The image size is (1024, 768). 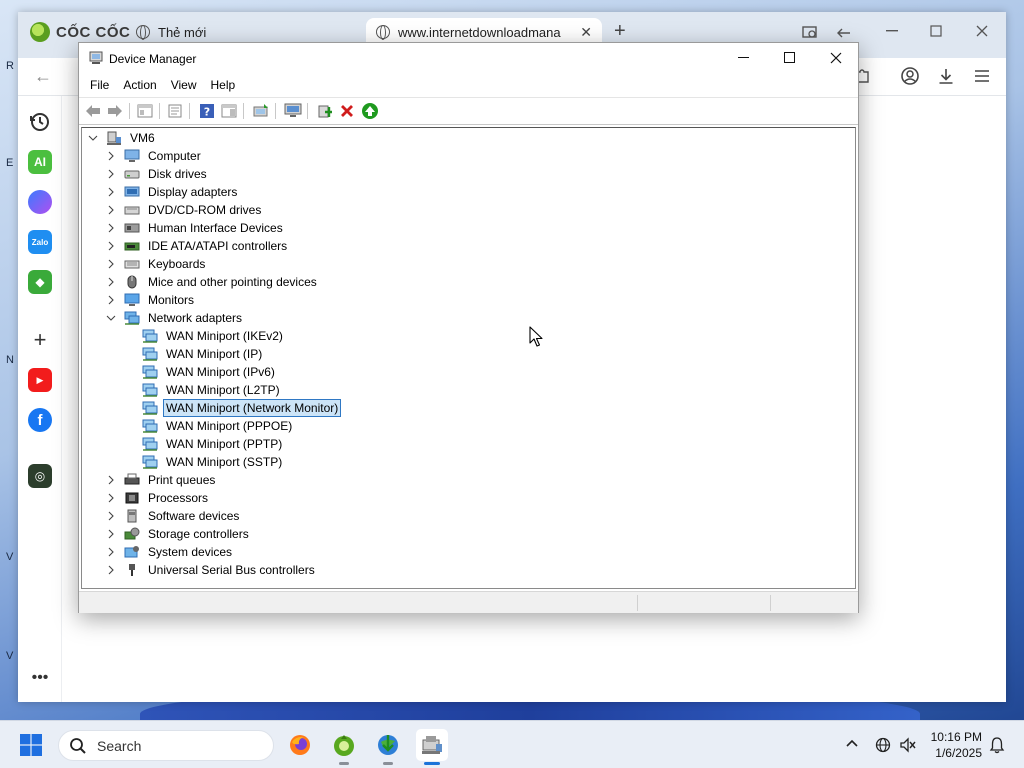 I want to click on youtube-icon: ▶, so click(x=40, y=380).